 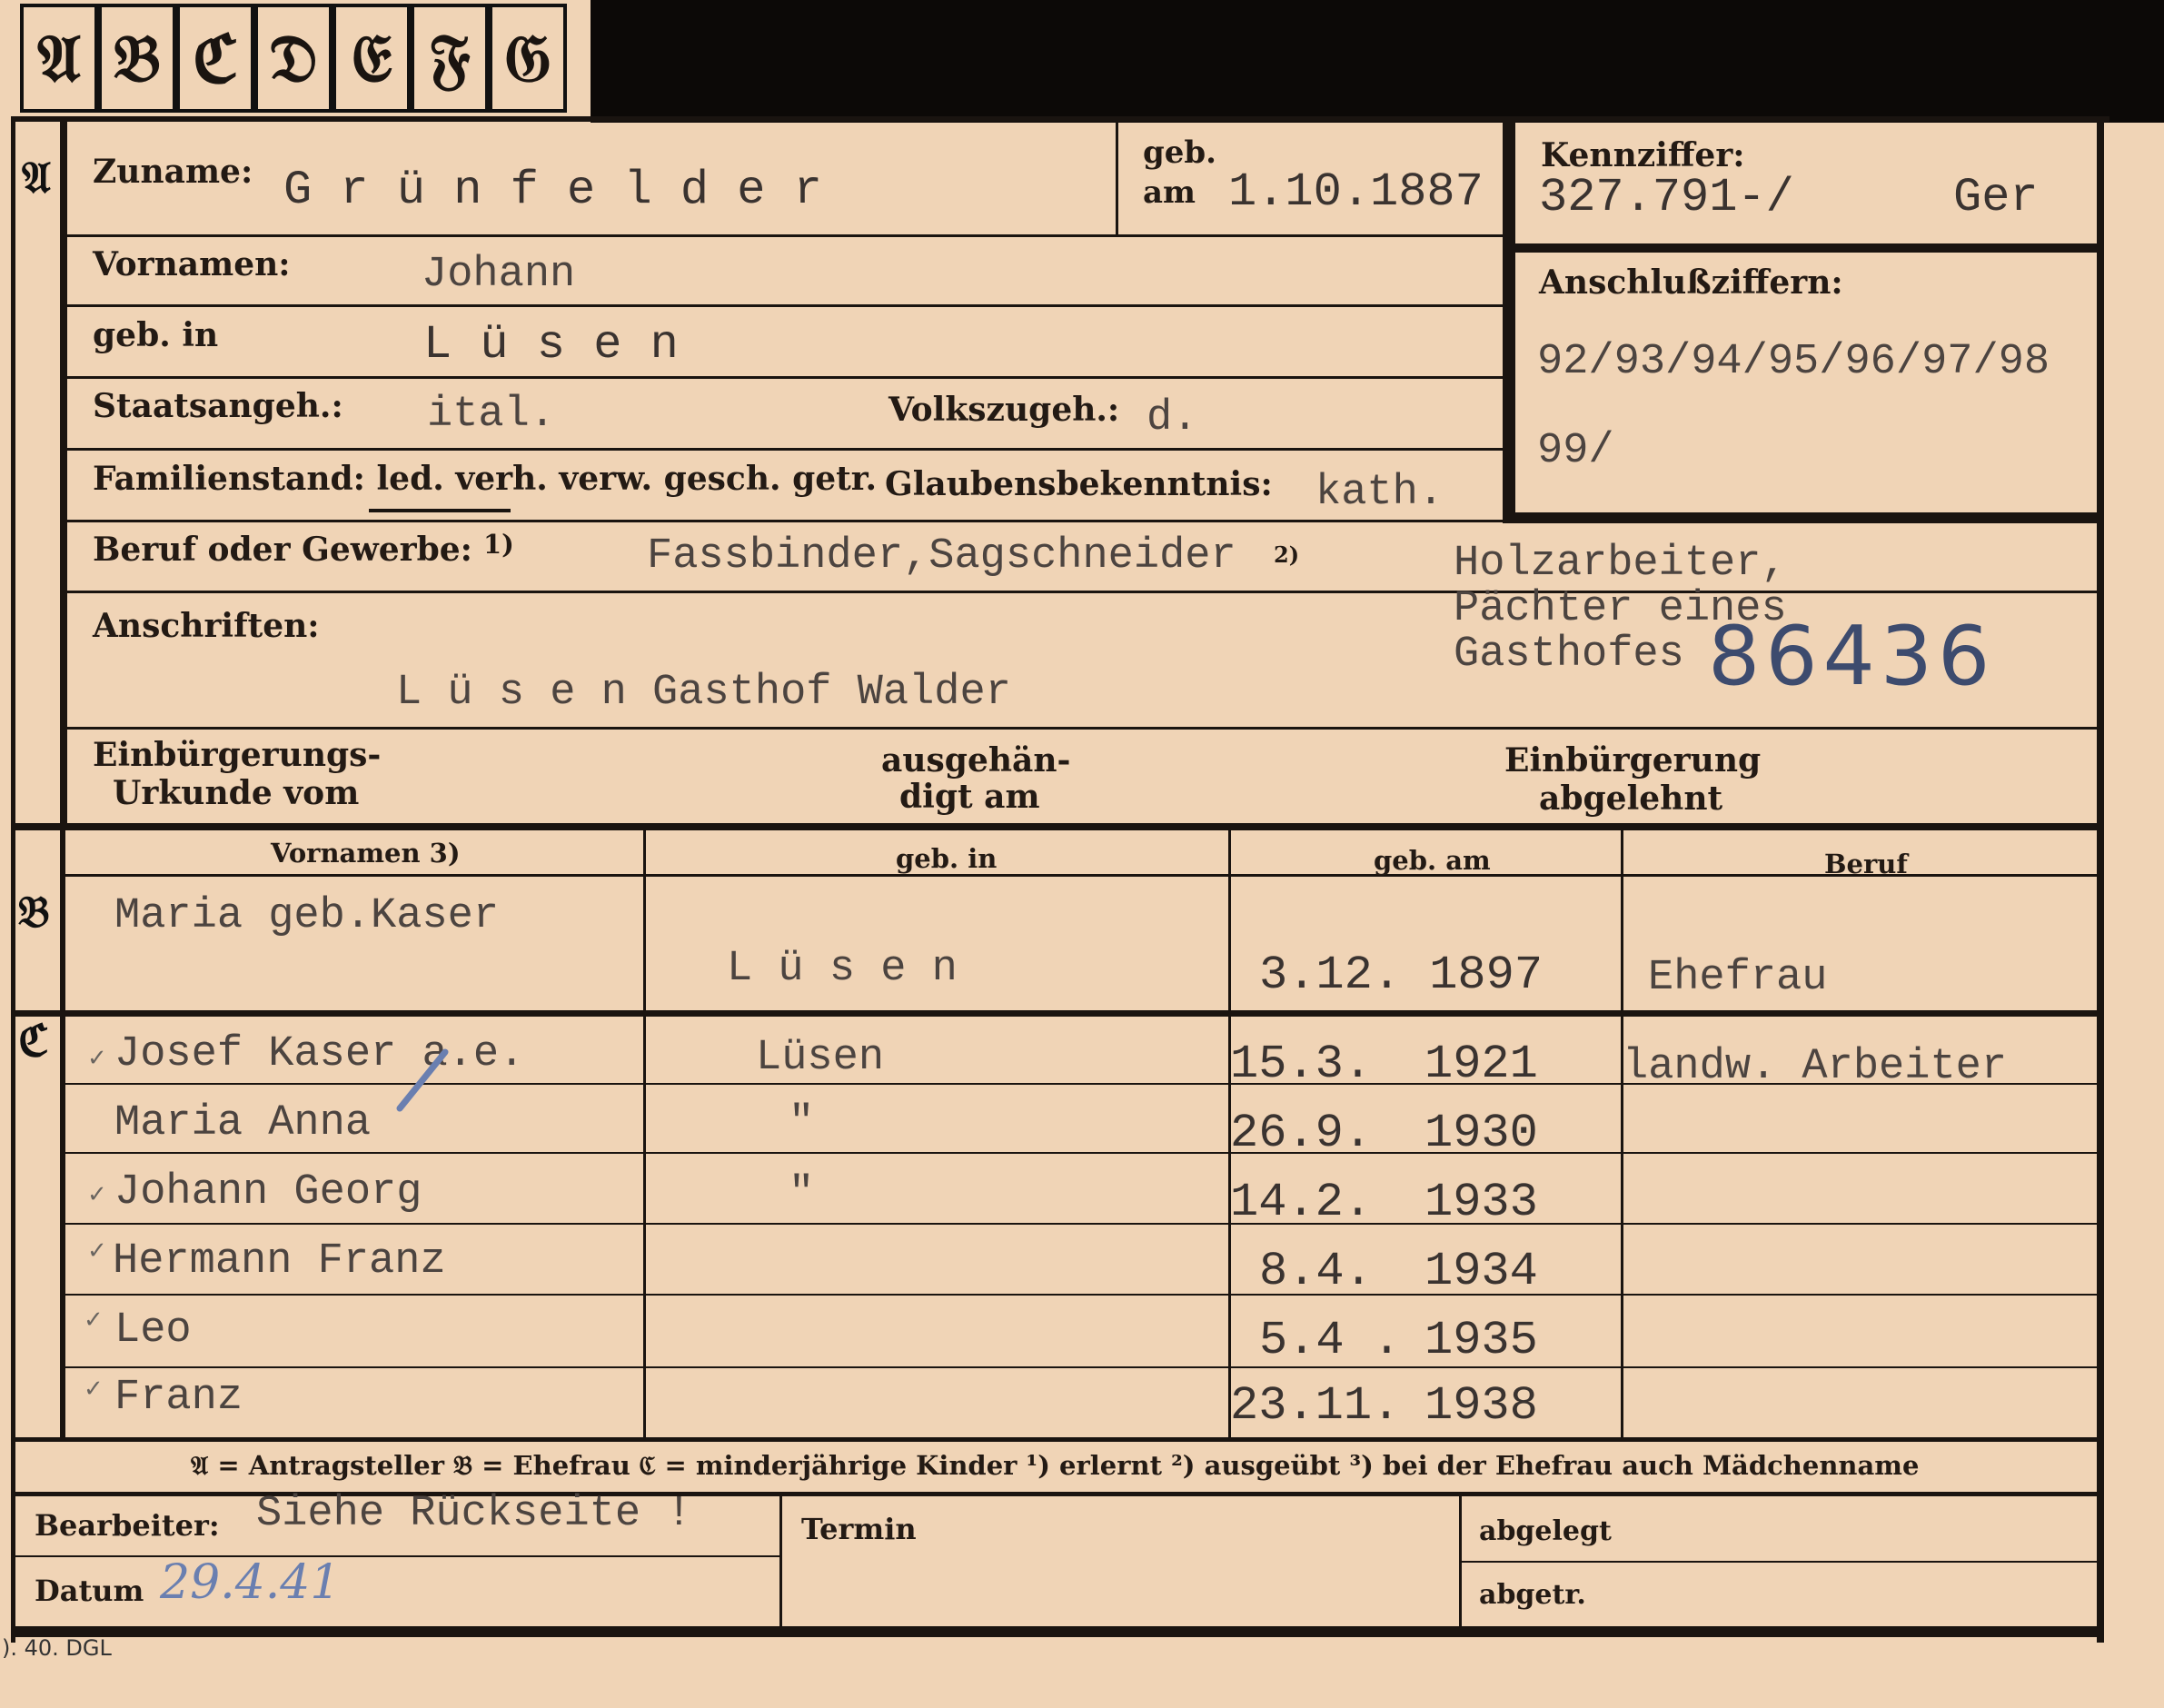 What do you see at coordinates (1481, 1133) in the screenshot?
I see `child-geb-year: 1930` at bounding box center [1481, 1133].